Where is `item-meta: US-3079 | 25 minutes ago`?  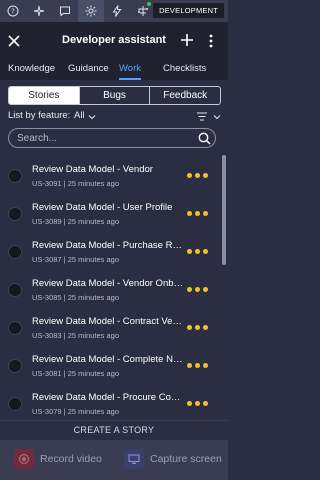
item-meta: US-3079 | 25 minutes ago is located at coordinates (76, 411).